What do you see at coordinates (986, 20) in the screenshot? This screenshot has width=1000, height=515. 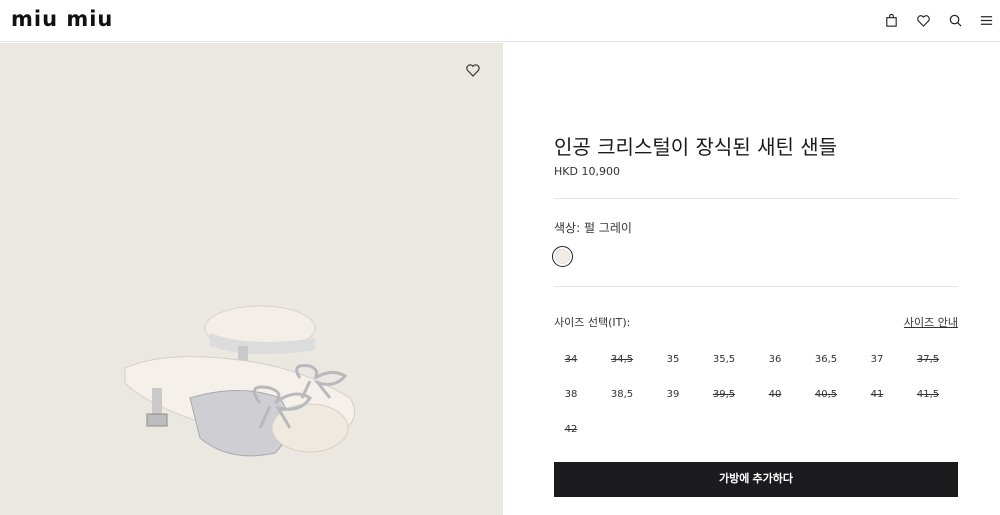 I see `menu-icon` at bounding box center [986, 20].